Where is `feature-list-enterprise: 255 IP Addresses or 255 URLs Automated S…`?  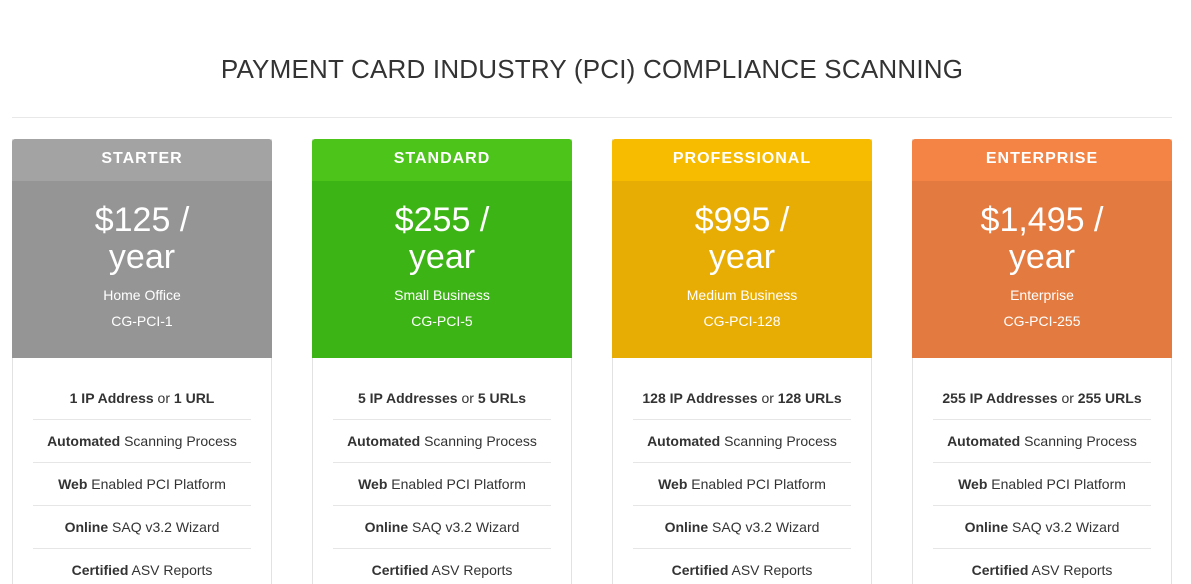
feature-list-enterprise: 255 IP Addresses or 255 URLs Automated S… is located at coordinates (1042, 480).